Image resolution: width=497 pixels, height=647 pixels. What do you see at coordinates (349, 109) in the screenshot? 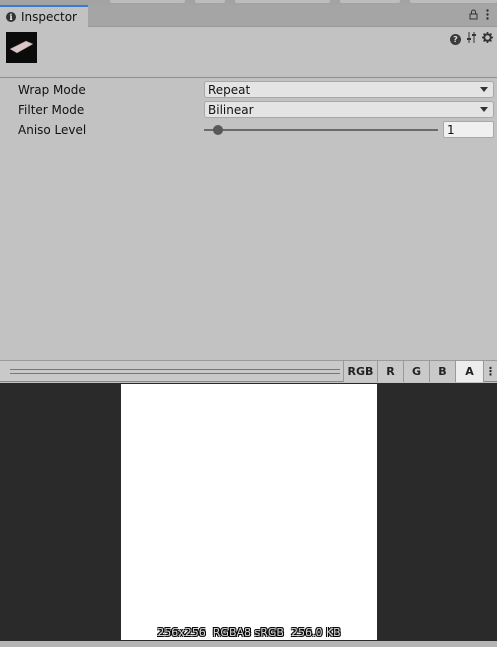
I see `filter-mode-dropdown: Bilinear` at bounding box center [349, 109].